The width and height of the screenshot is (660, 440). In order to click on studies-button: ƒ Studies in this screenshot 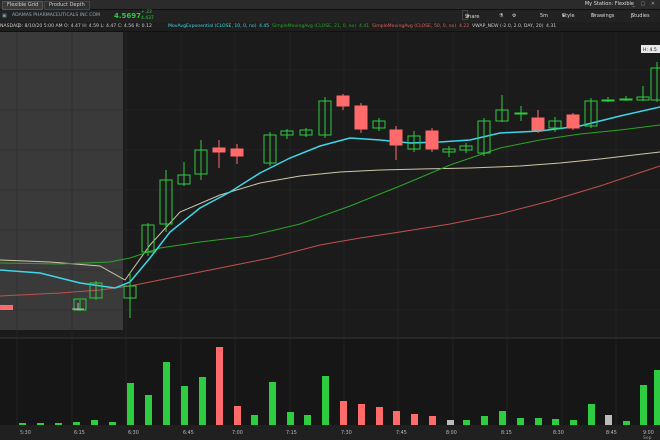, I will do `click(639, 14)`.